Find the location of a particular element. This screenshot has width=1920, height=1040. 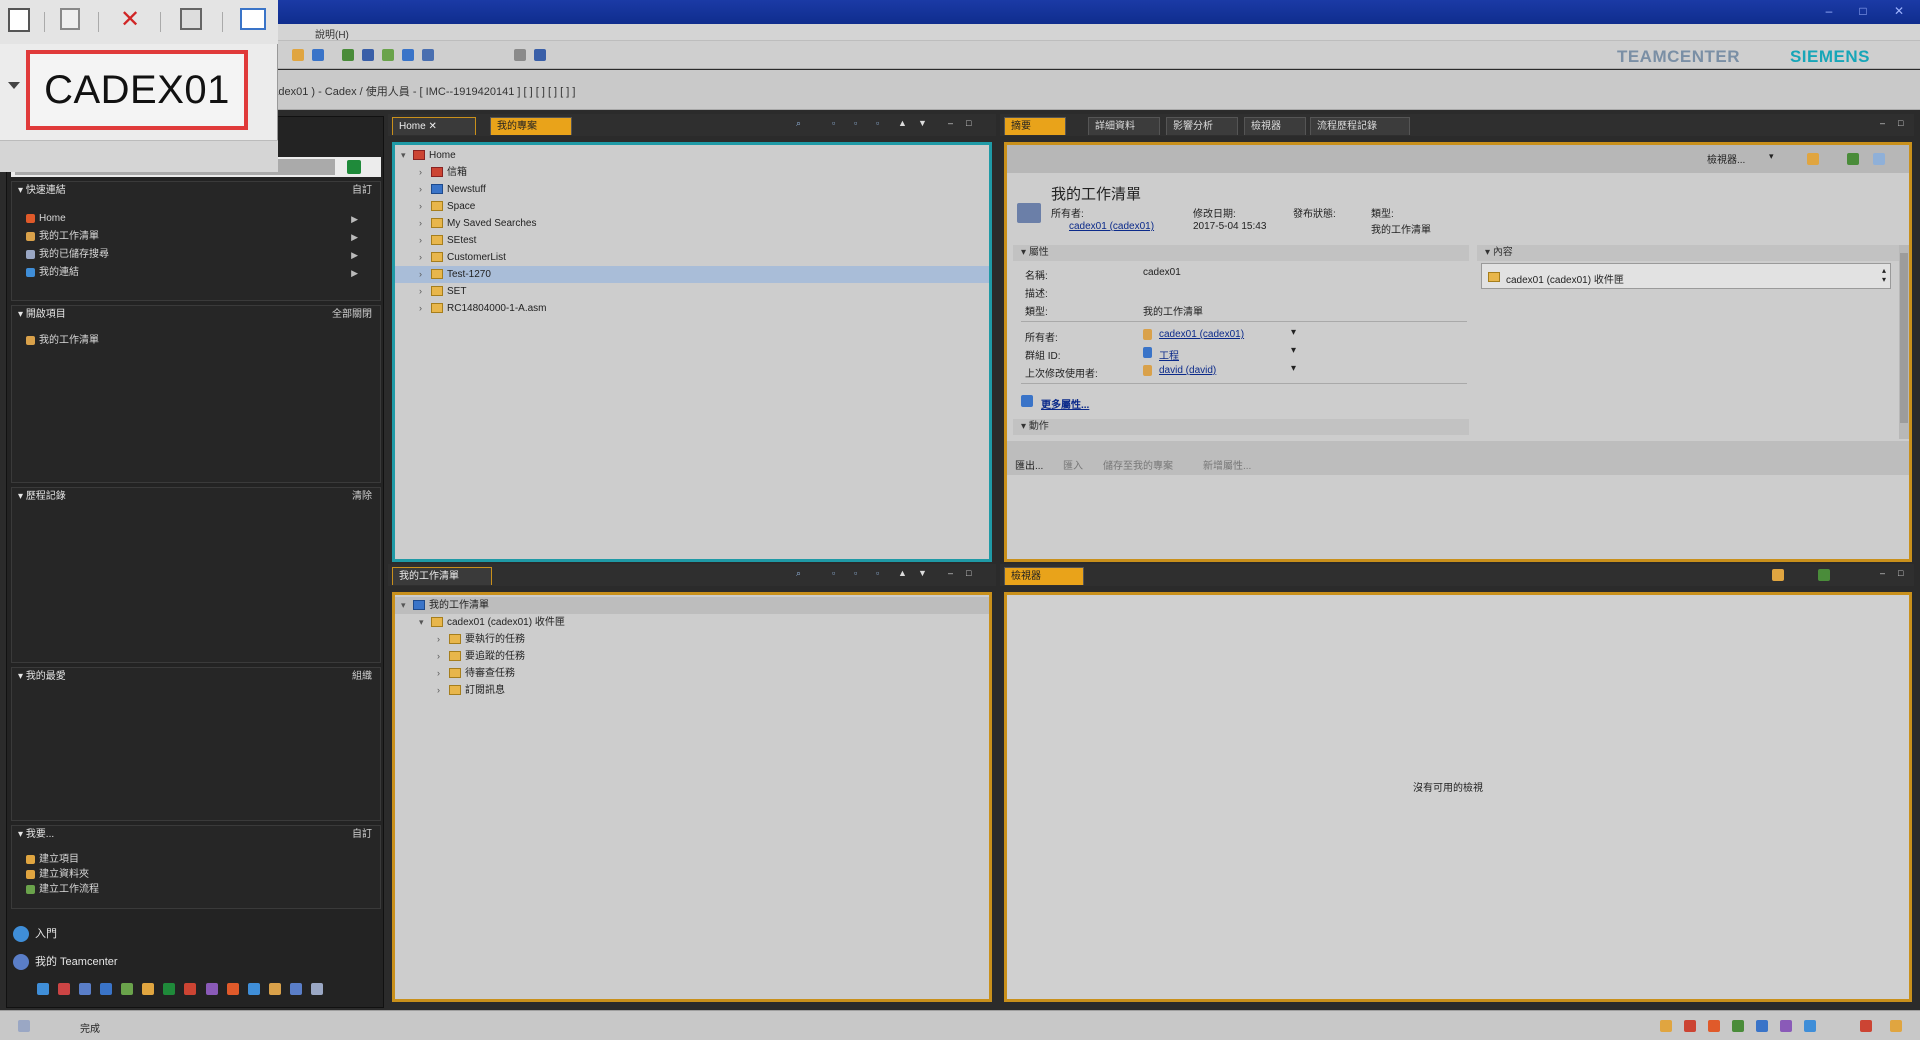

nav-section-header: ▾ 快速連結 自訂 is located at coordinates (196, 191).